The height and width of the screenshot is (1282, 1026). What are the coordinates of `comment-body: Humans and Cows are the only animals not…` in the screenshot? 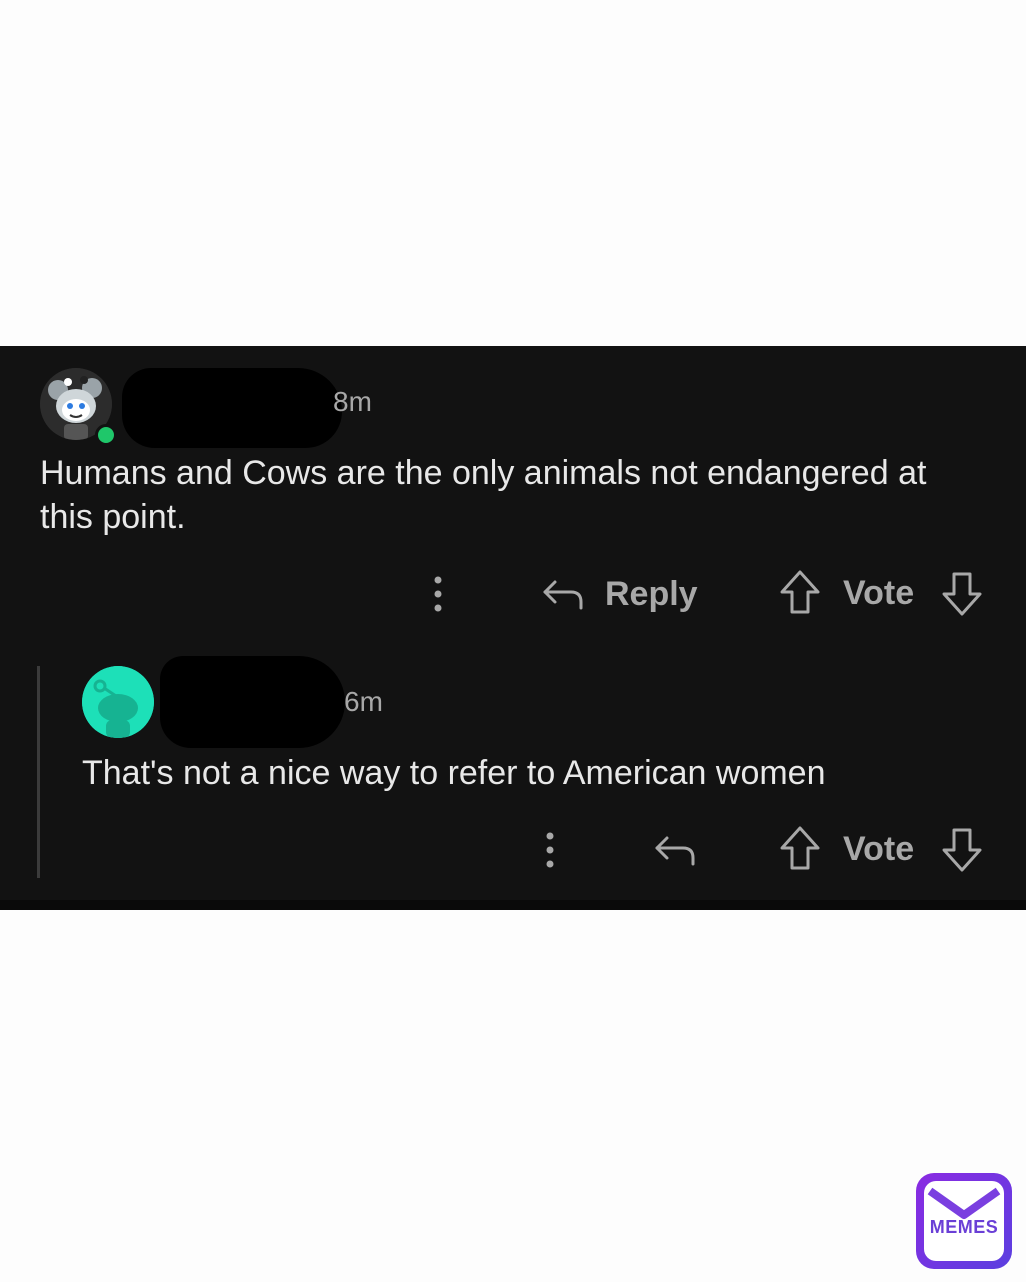 It's located at (483, 495).